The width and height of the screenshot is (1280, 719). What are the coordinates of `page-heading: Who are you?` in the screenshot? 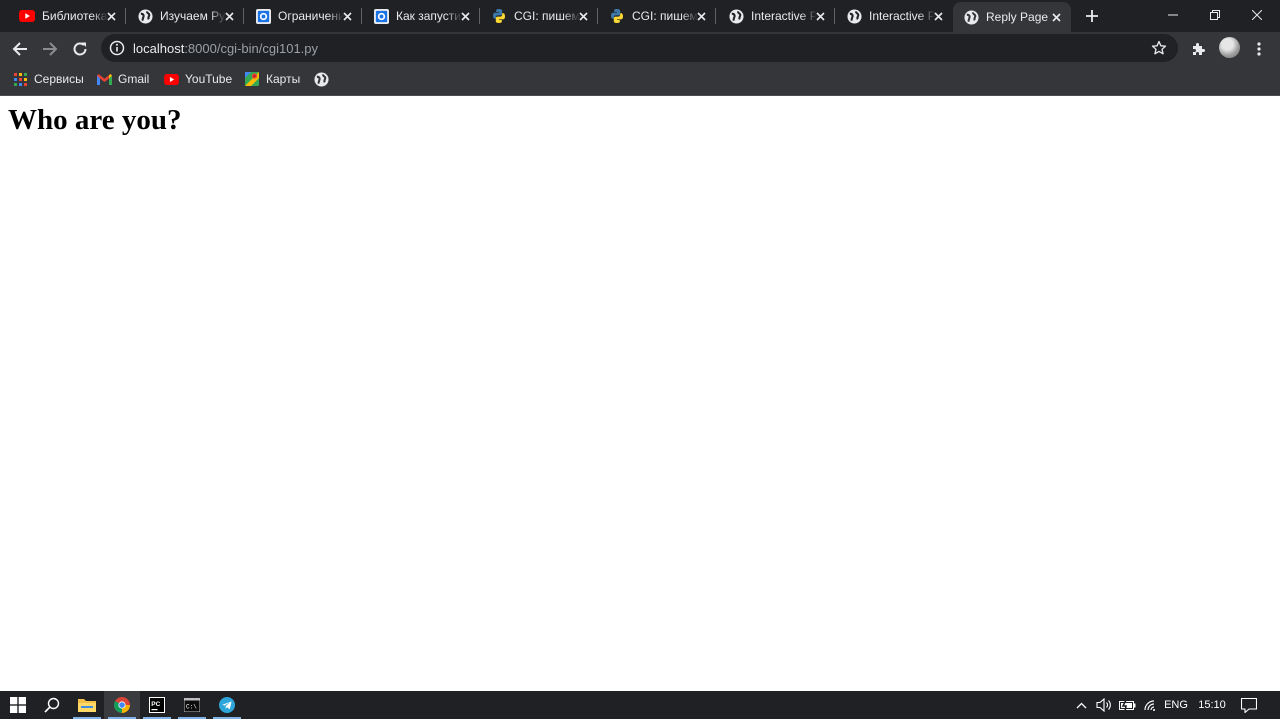 It's located at (95, 120).